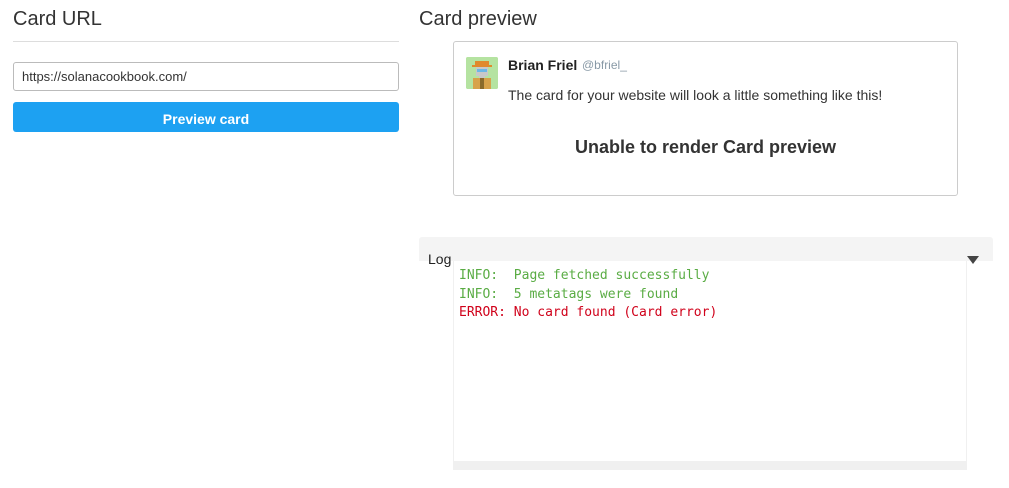  What do you see at coordinates (478, 19) in the screenshot?
I see `card-preview-title: Card preview` at bounding box center [478, 19].